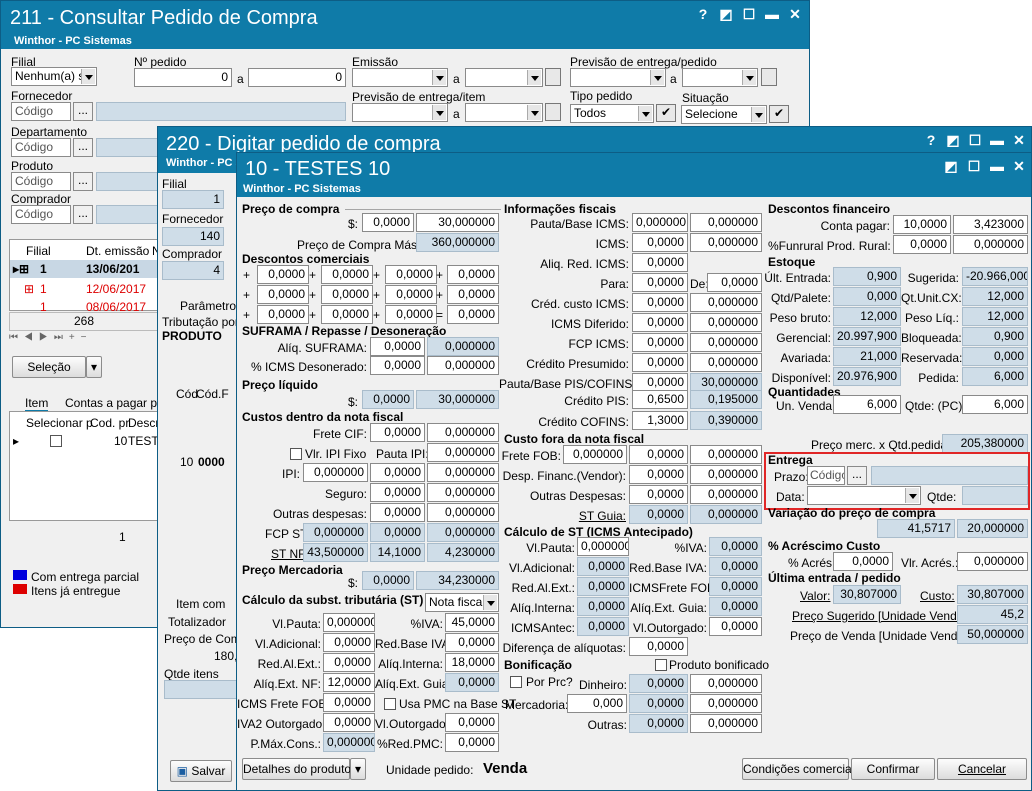 The image size is (1032, 791). Describe the element at coordinates (463, 452) in the screenshot. I see `pauta-ipi-input: 0,000000` at that location.